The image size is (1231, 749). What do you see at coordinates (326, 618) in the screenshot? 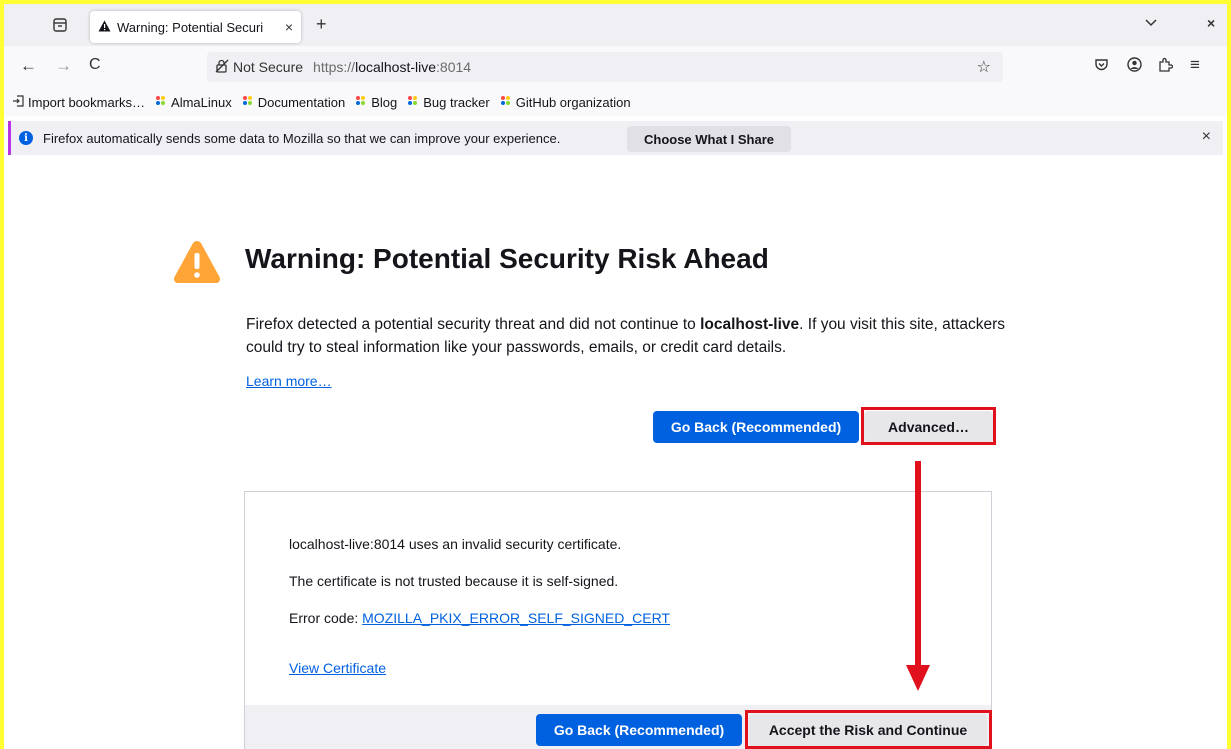
I see `error-code-label: Error code:` at bounding box center [326, 618].